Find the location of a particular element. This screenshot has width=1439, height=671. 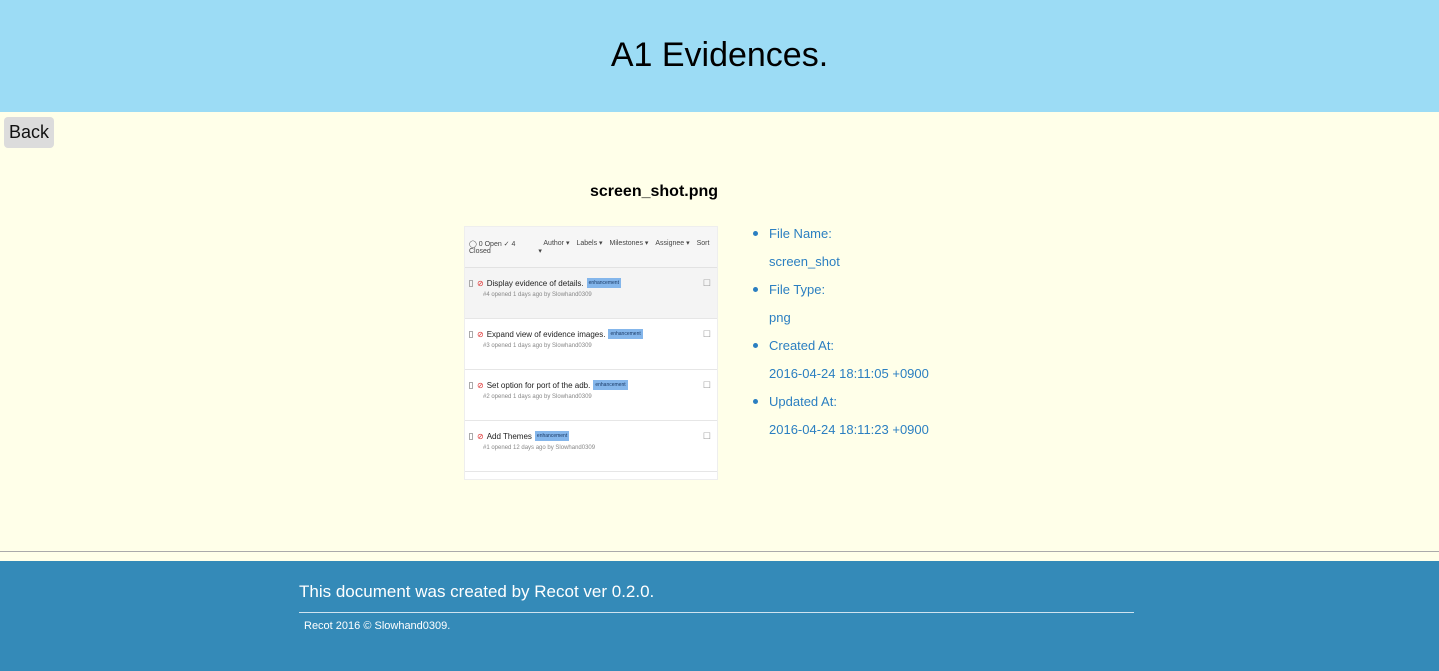

footer-rule is located at coordinates (716, 612).